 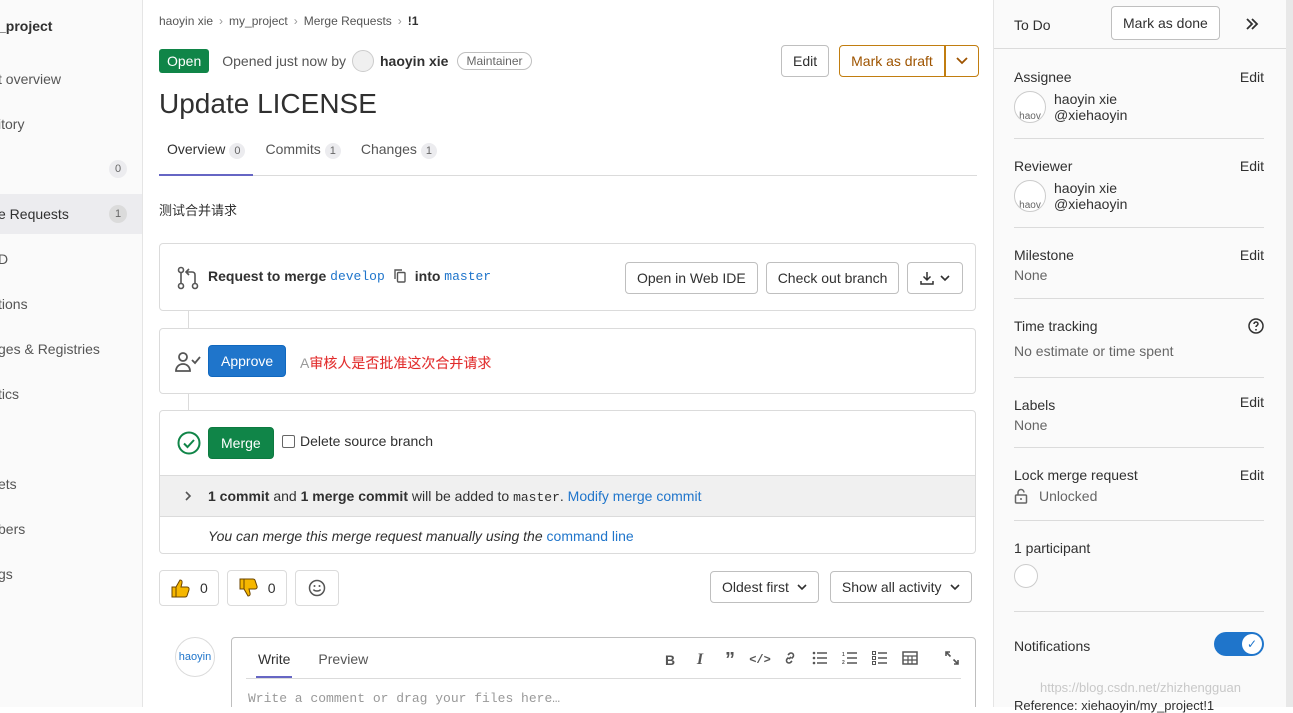 What do you see at coordinates (1139, 107) in the screenshot?
I see `assignee-user: haov haoyin xie @xiehaoyin` at bounding box center [1139, 107].